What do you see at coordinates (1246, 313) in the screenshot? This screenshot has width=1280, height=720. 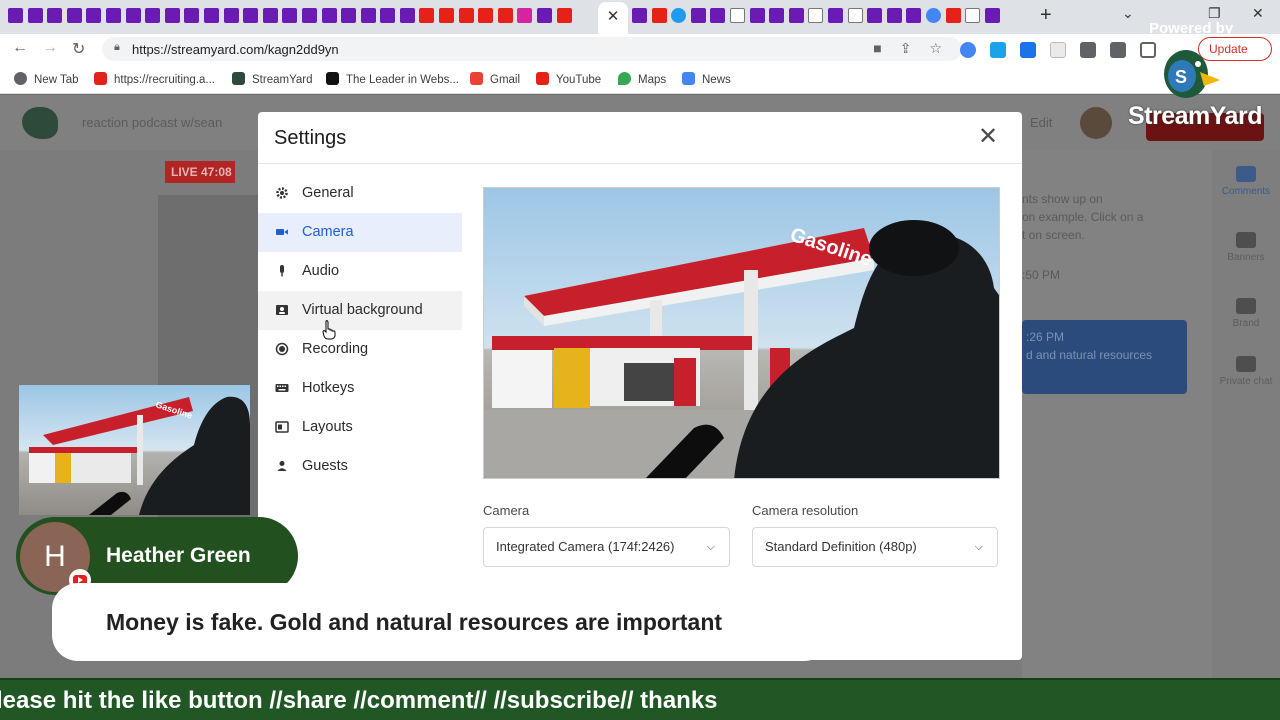 I see `side-nav-brand: Brand` at bounding box center [1246, 313].